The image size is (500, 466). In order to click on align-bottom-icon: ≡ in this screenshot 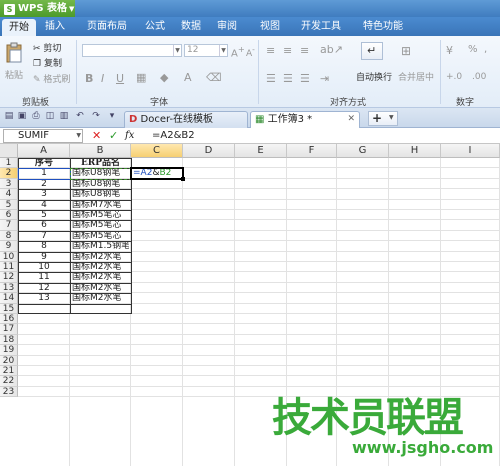, I will do `click(305, 50)`.